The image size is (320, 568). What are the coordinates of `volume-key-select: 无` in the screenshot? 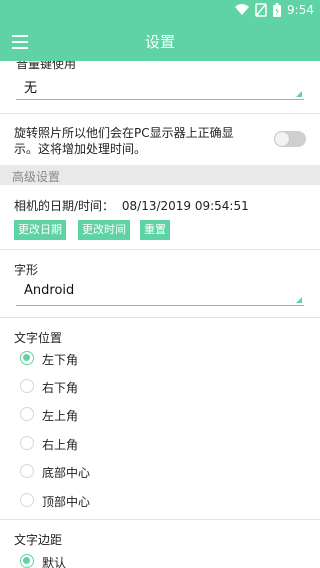 It's located at (160, 86).